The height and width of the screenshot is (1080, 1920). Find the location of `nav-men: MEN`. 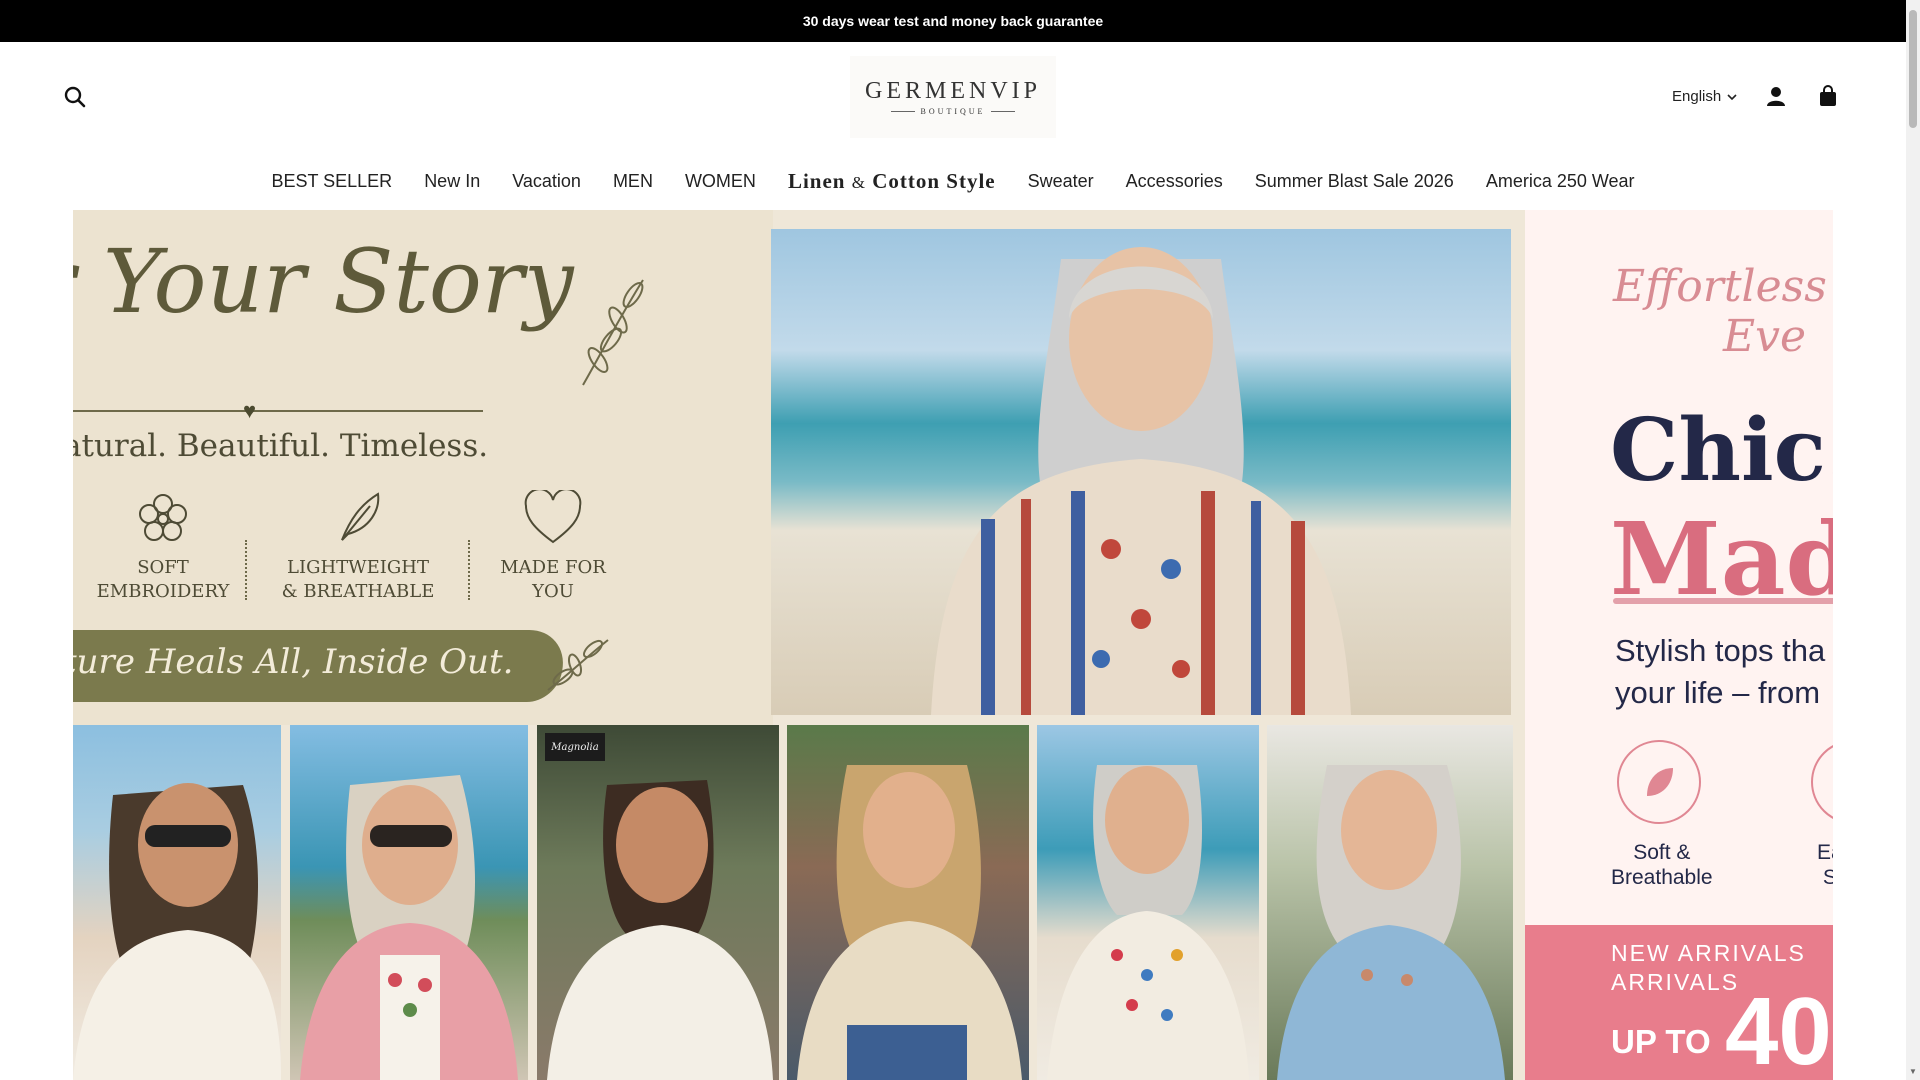

nav-men: MEN is located at coordinates (633, 181).